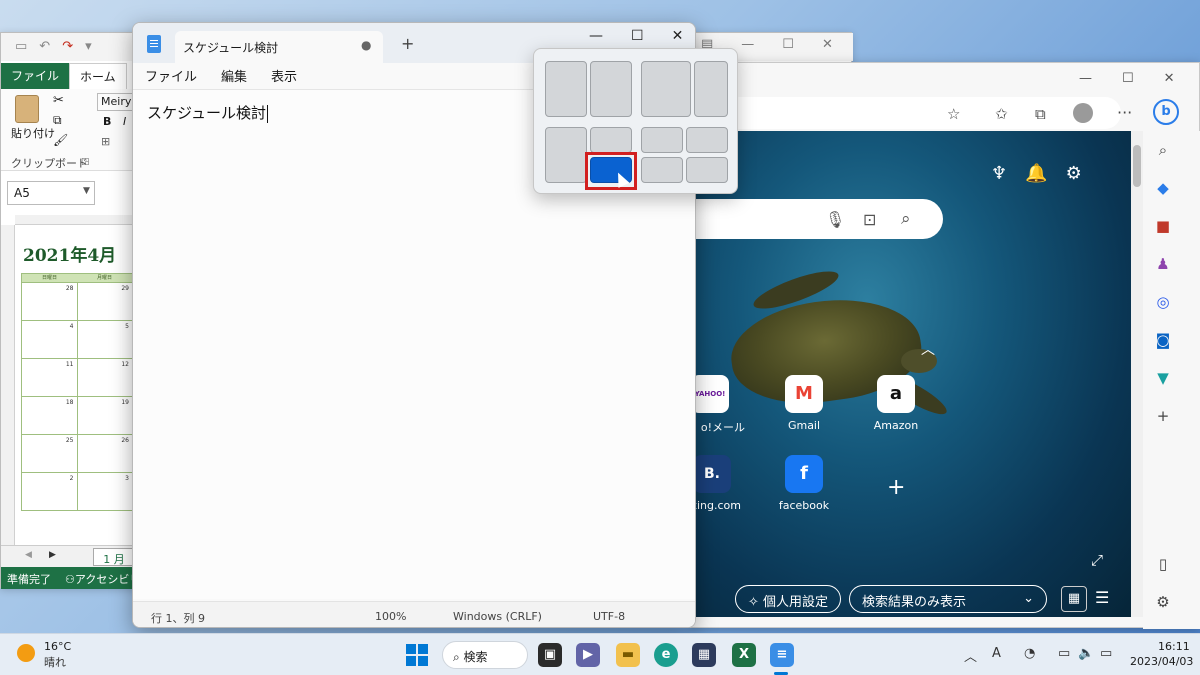  What do you see at coordinates (628, 655) in the screenshot?
I see `file-explorer-icon: ▬` at bounding box center [628, 655].